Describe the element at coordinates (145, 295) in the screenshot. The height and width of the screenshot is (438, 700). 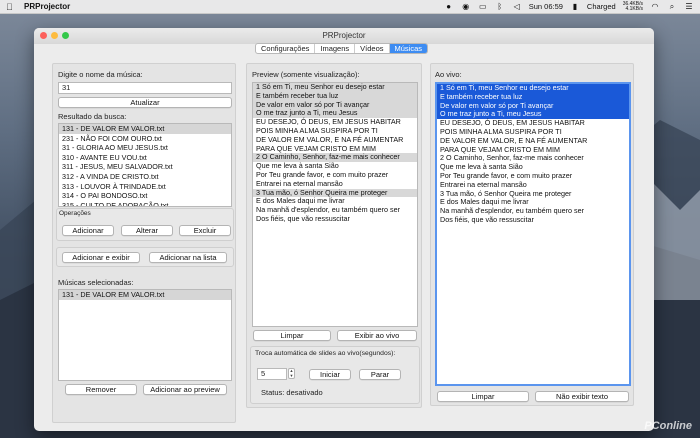
I see `selected-song-item: 131 - DE VALOR EM VALOR.txt` at that location.